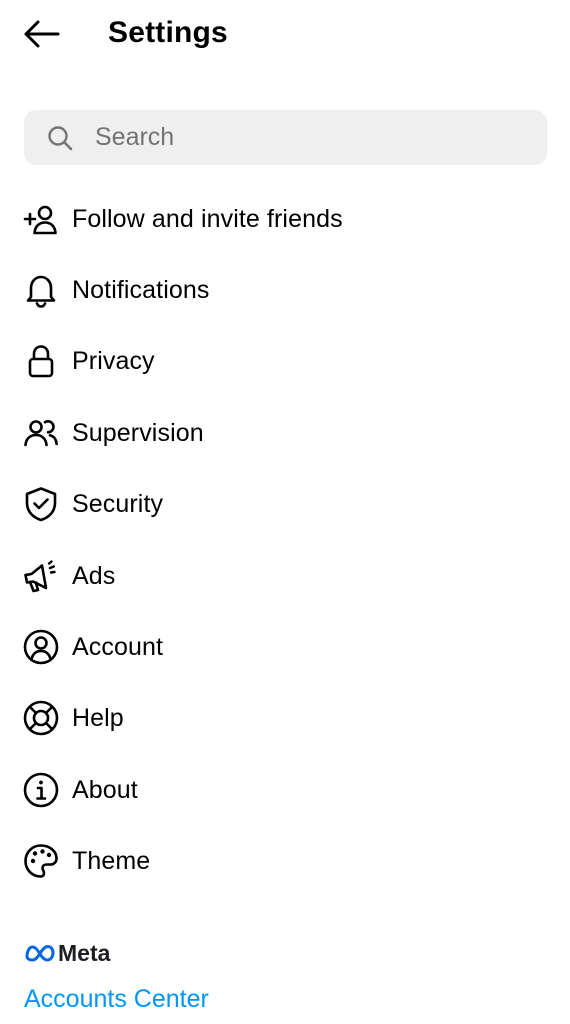 This screenshot has width=570, height=1024. Describe the element at coordinates (285, 432) in the screenshot. I see `menu-item-supervision: Supervision` at that location.